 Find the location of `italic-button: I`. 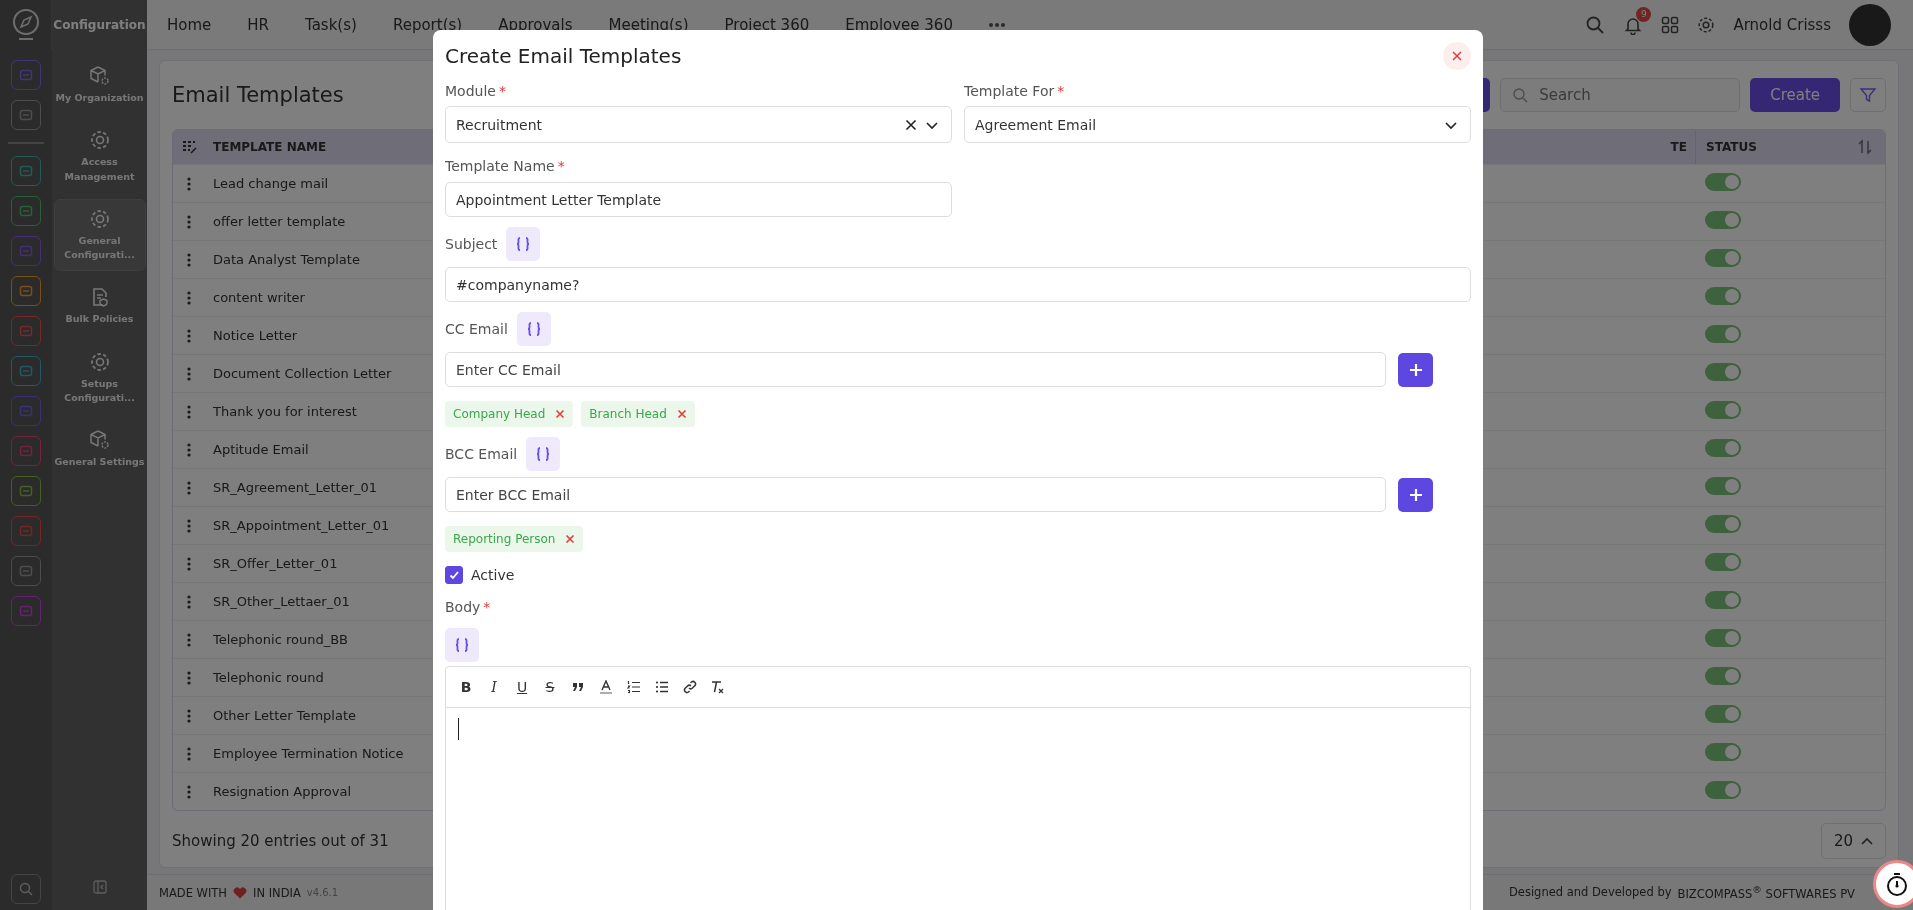

italic-button: I is located at coordinates (494, 687).